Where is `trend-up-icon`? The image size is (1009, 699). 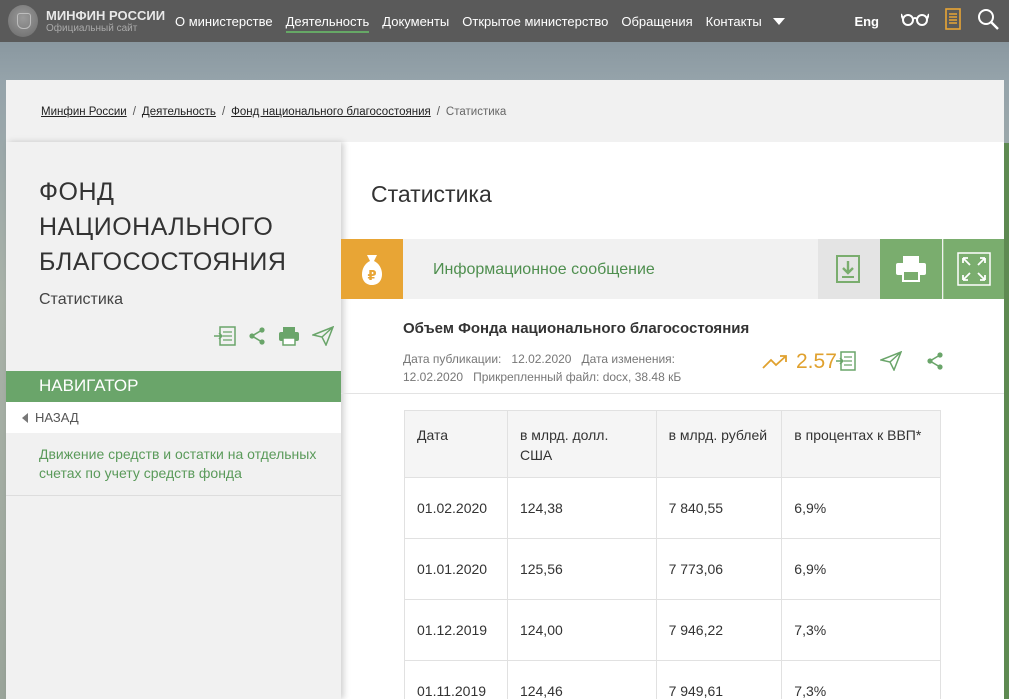 trend-up-icon is located at coordinates (774, 362).